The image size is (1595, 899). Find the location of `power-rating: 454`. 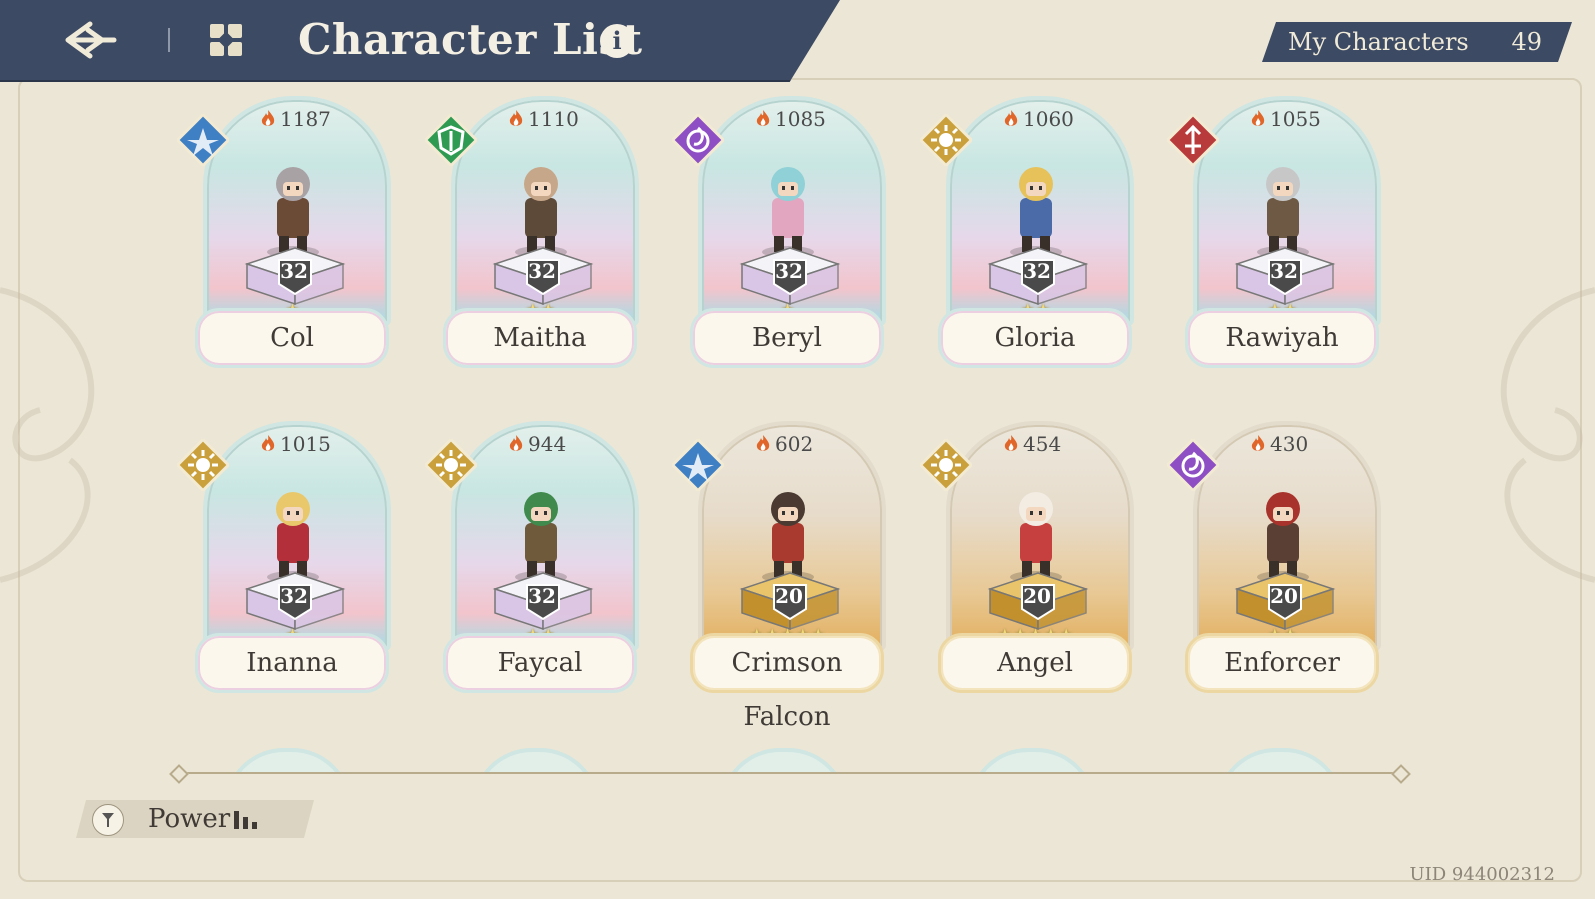

power-rating: 454 is located at coordinates (1031, 444).